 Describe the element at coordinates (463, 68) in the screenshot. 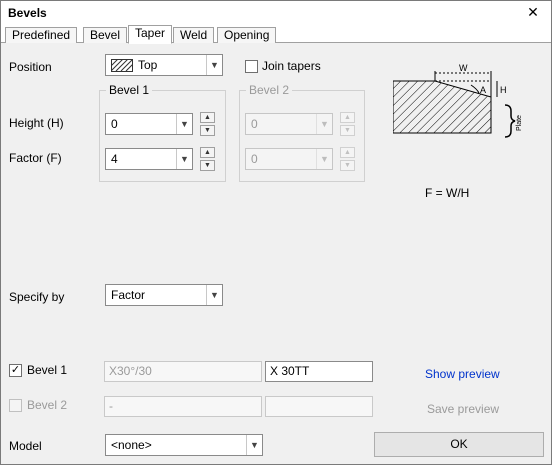

I see `w-label: W` at that location.